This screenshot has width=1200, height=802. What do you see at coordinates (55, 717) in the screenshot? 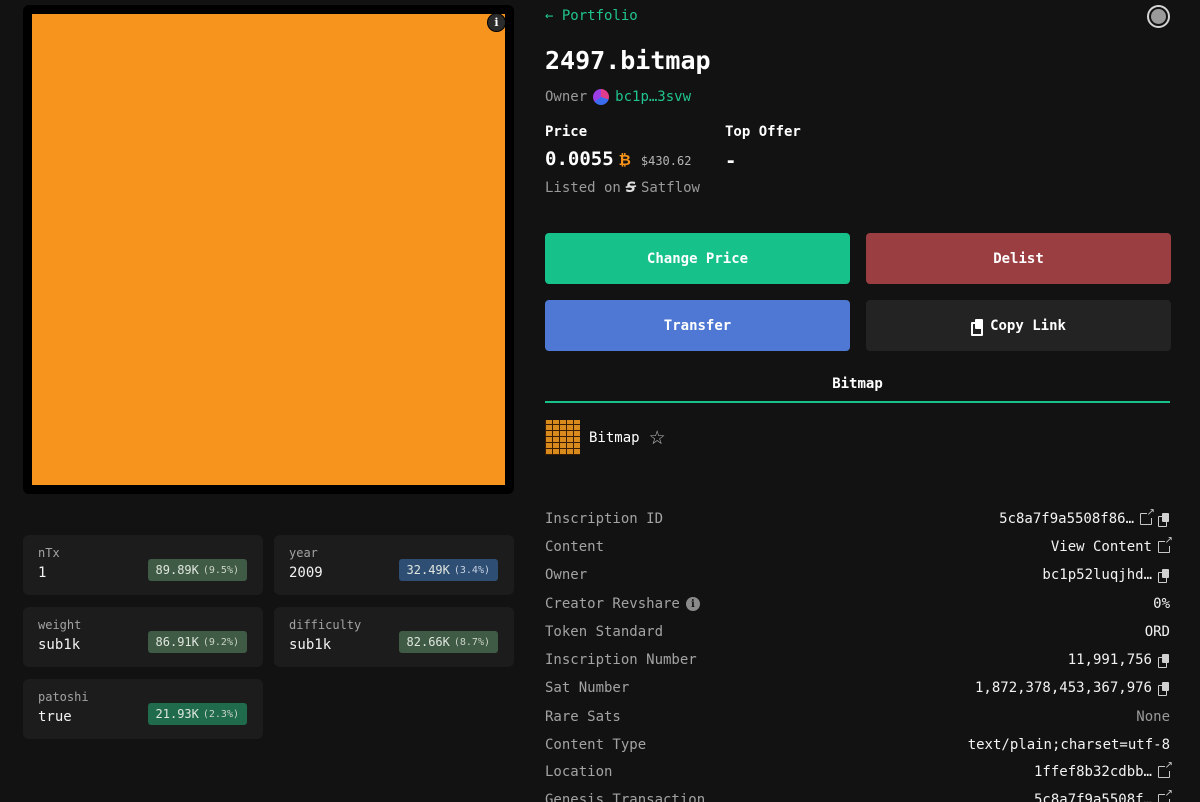
I see `trait-value: true` at bounding box center [55, 717].